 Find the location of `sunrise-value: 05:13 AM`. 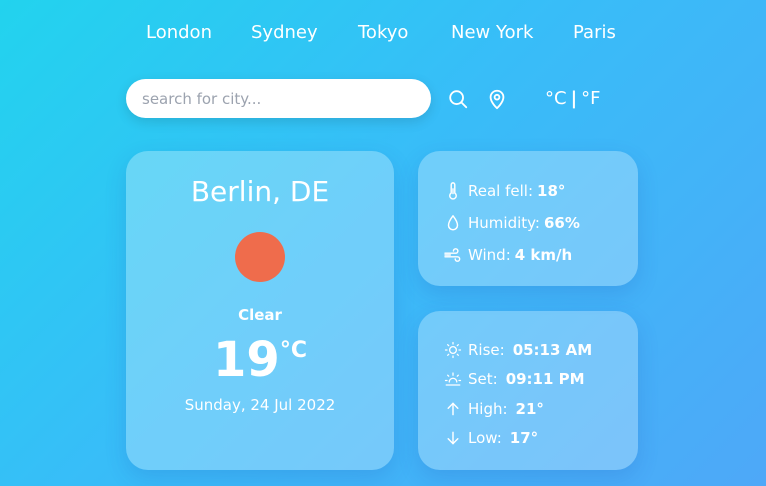

sunrise-value: 05:13 AM is located at coordinates (552, 349).